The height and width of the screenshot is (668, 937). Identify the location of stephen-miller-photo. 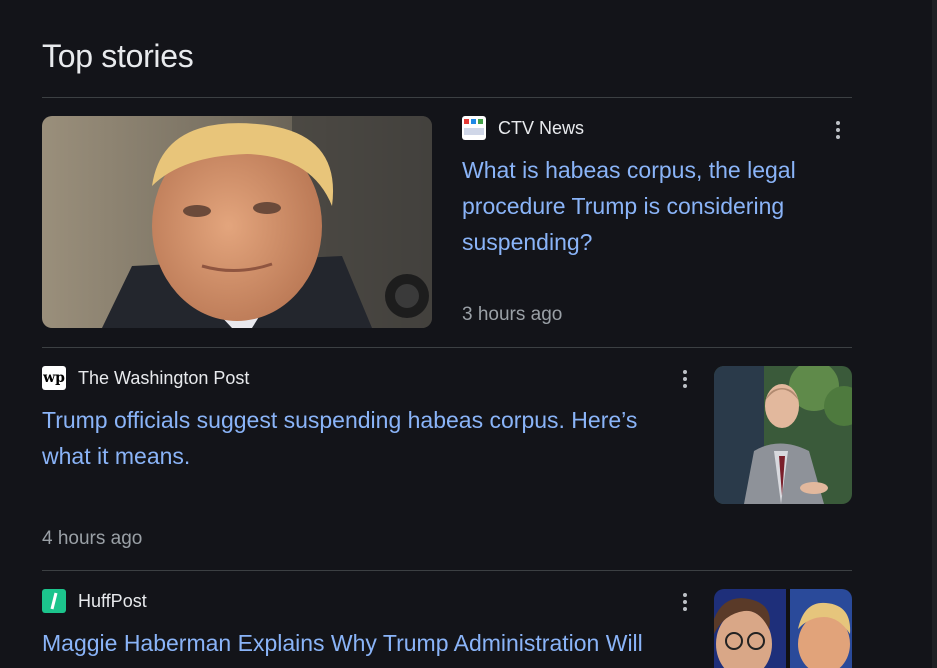
(783, 435).